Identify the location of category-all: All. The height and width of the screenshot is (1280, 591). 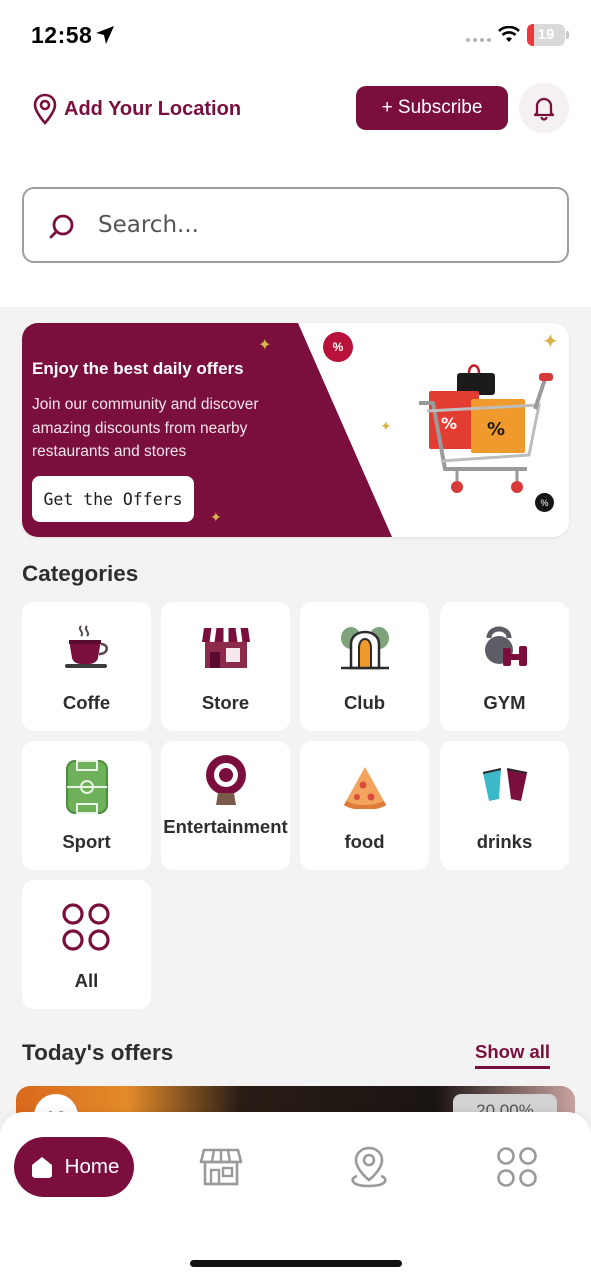
(86, 944).